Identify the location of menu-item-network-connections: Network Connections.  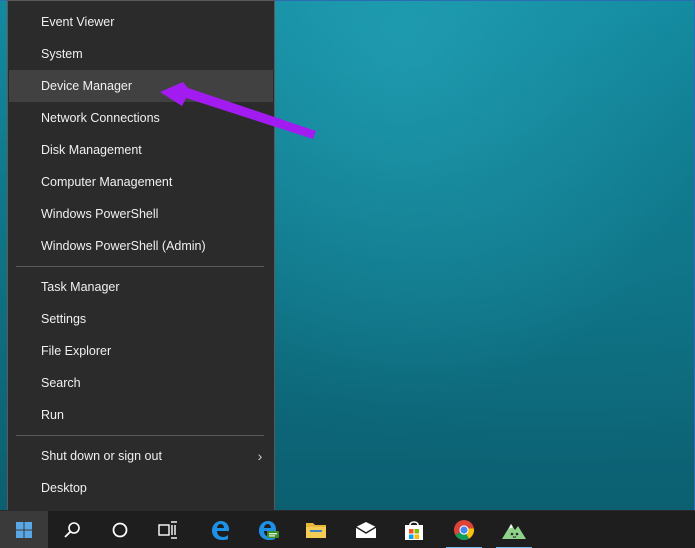
(141, 118).